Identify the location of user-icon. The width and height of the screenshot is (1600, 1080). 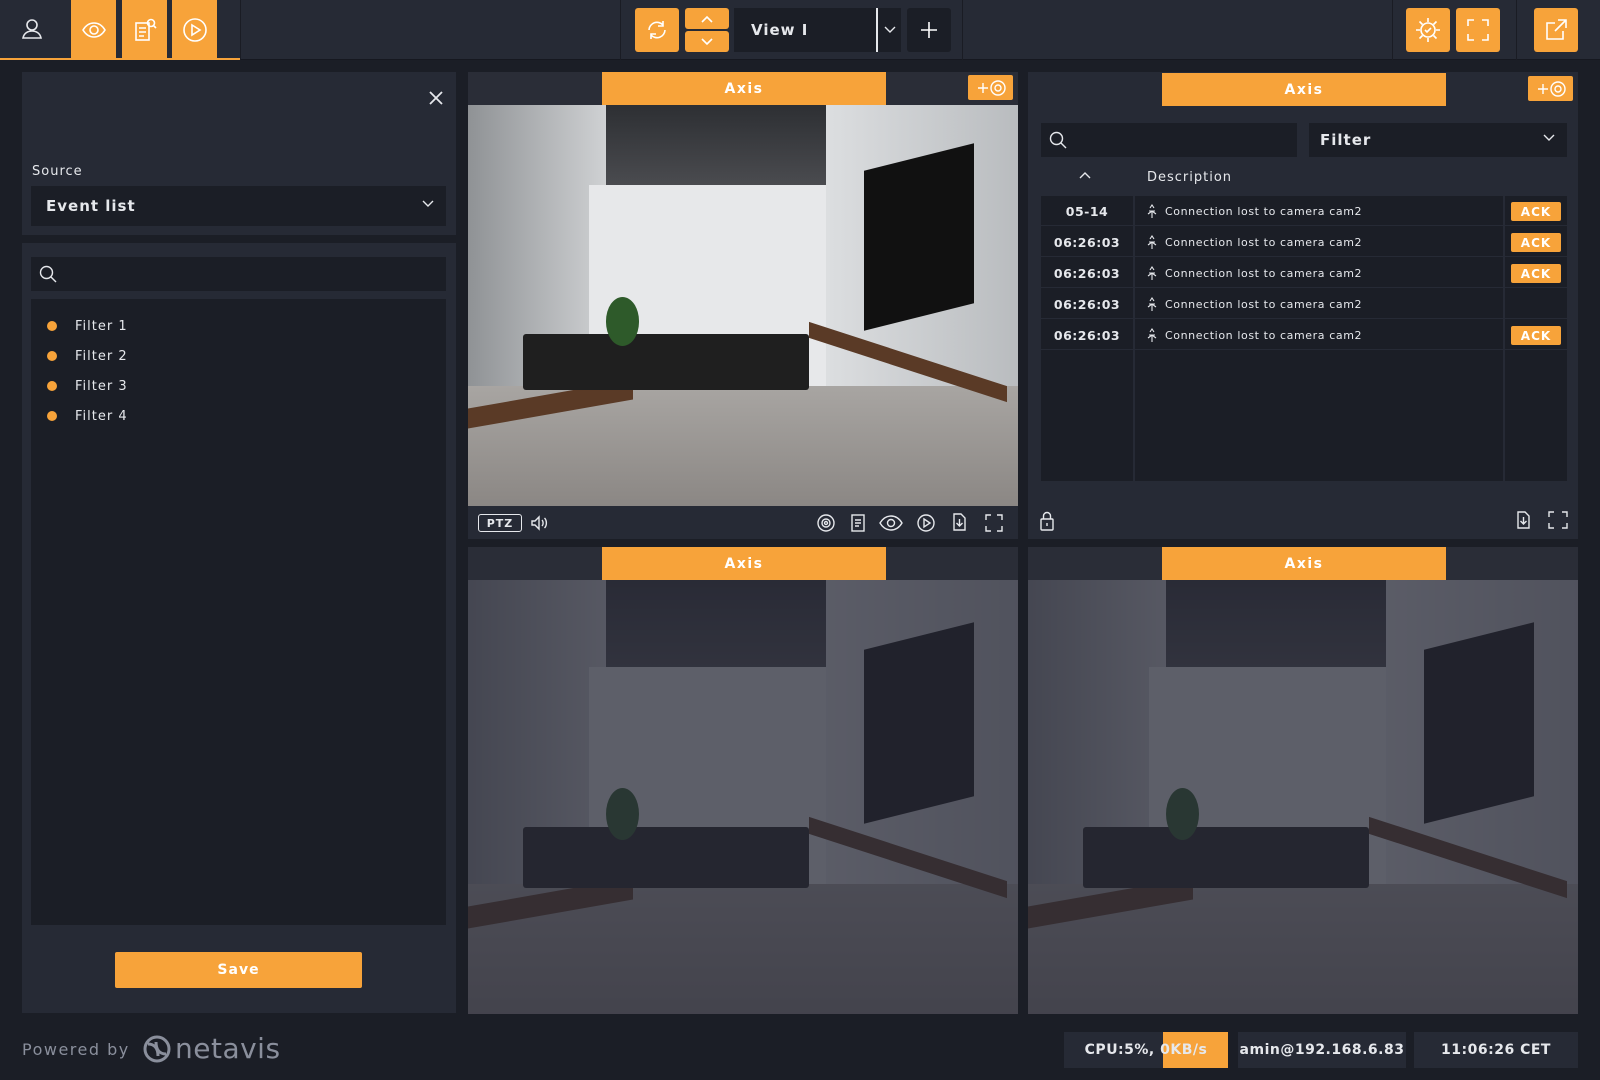
(32, 29).